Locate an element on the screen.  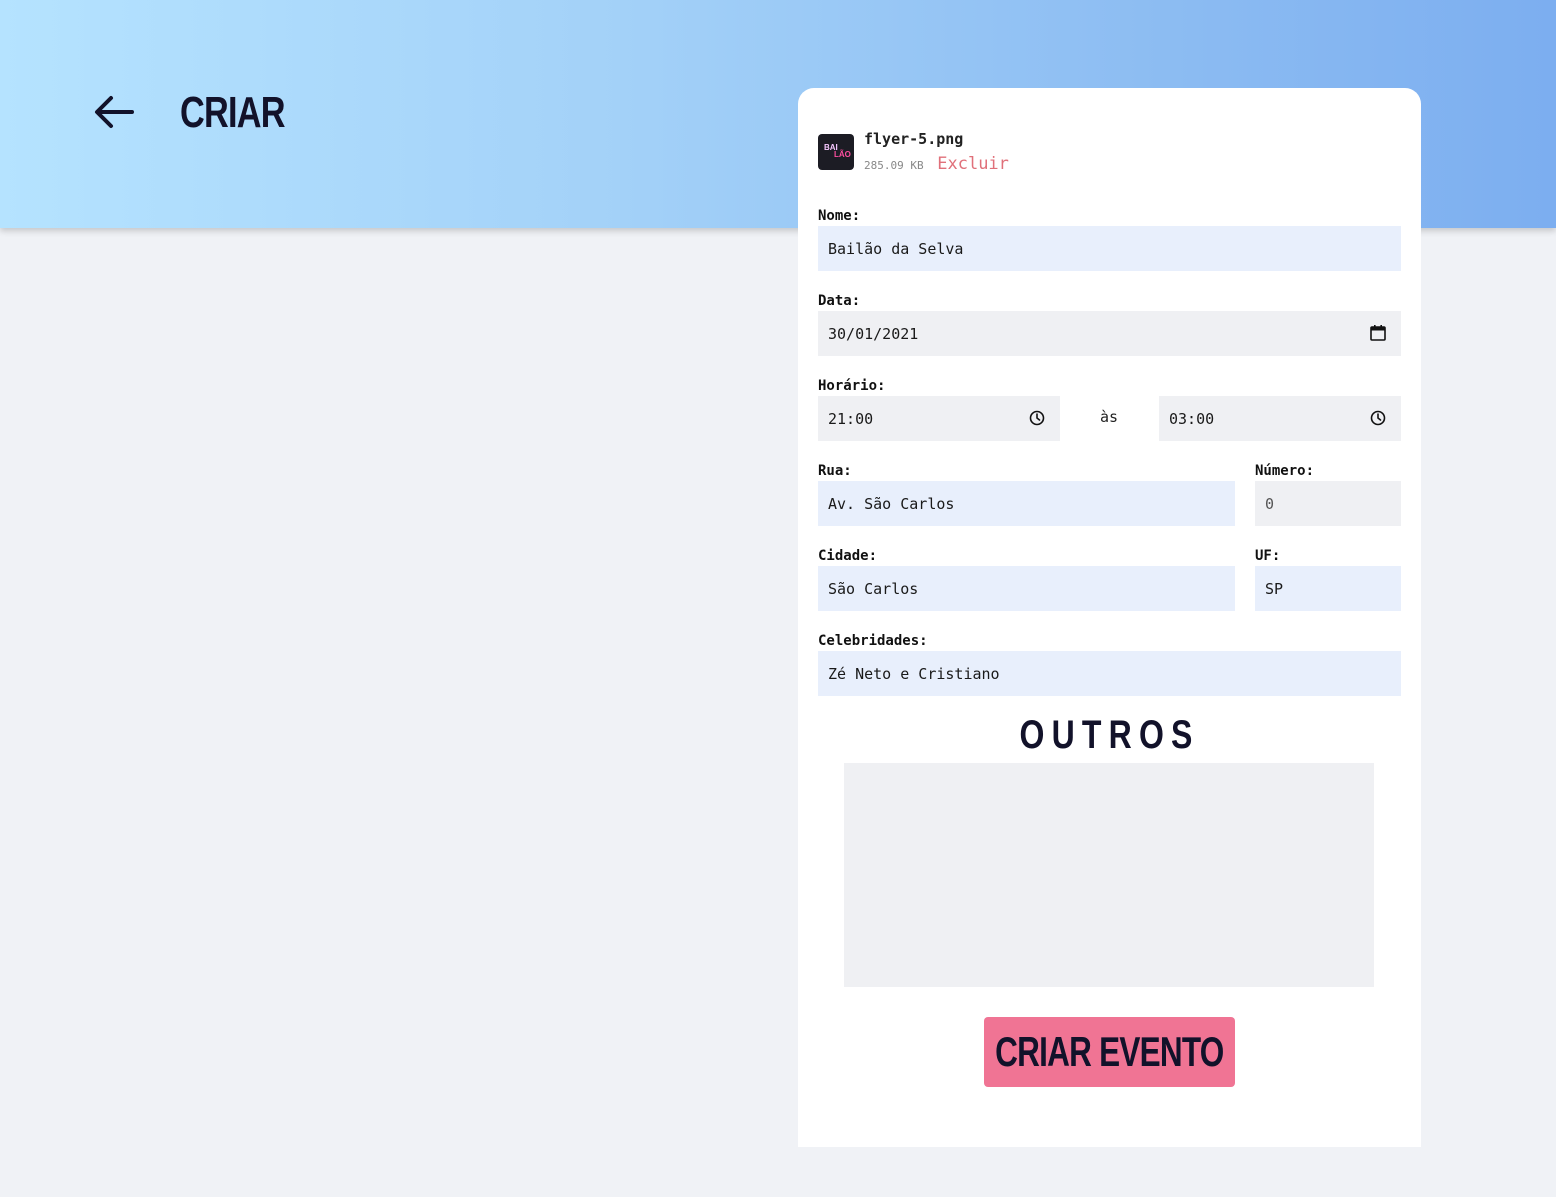
rua-value: Av. São Carlos is located at coordinates (891, 503).